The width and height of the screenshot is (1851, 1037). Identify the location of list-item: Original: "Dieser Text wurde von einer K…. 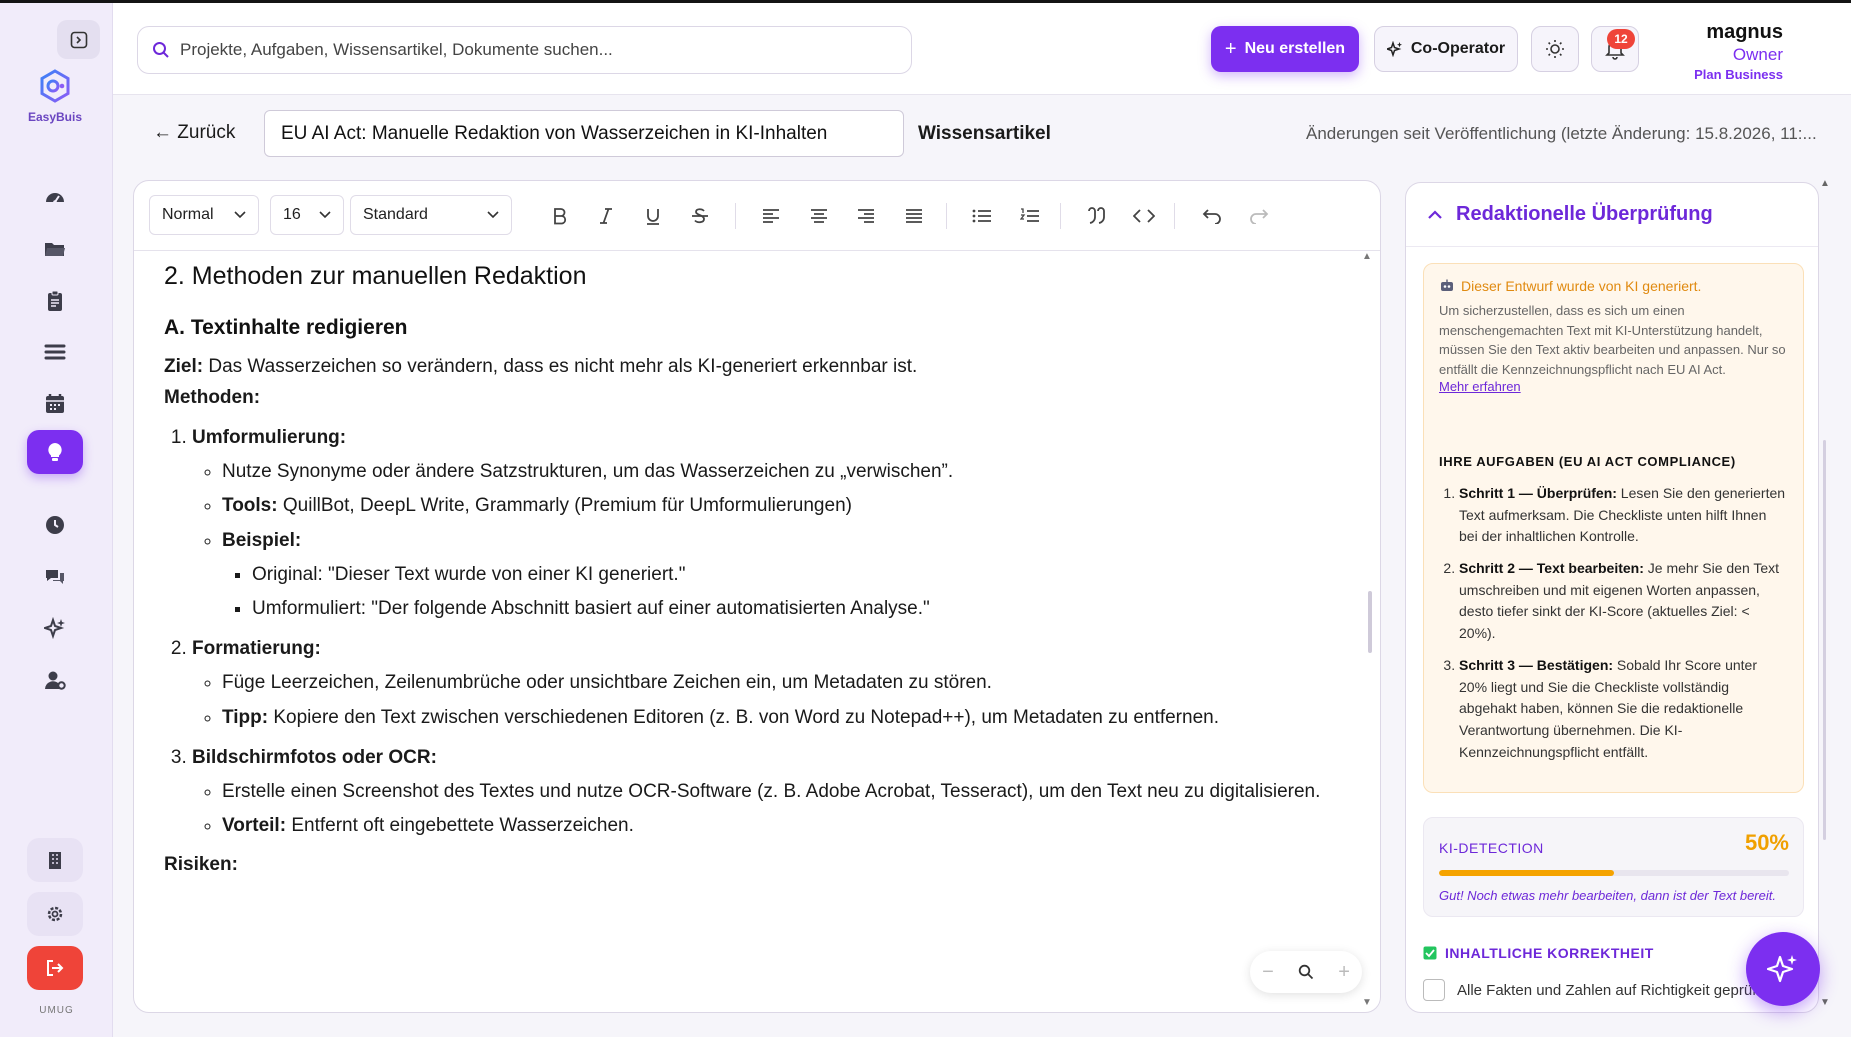
(803, 575).